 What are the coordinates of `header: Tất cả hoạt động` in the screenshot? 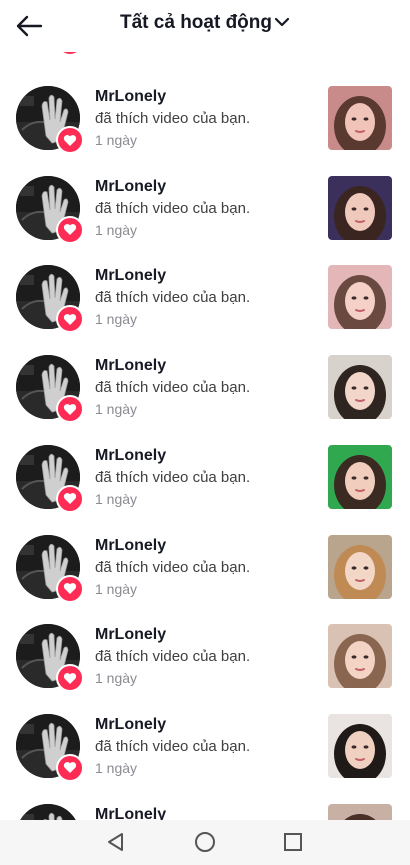 It's located at (205, 26).